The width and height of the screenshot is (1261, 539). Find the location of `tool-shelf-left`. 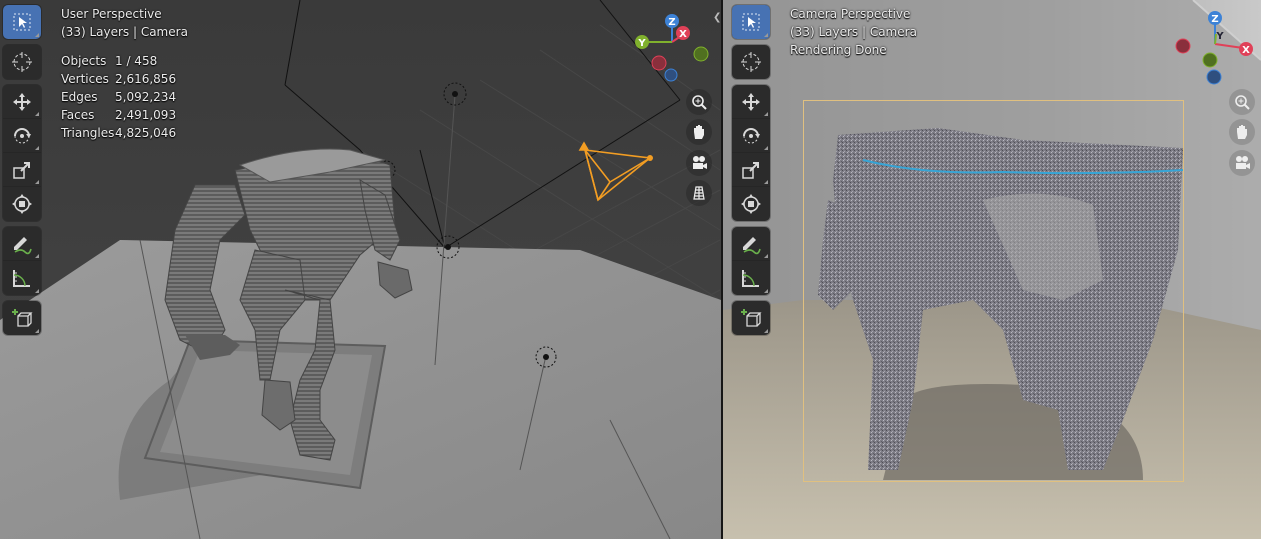

tool-shelf-left is located at coordinates (22, 173).